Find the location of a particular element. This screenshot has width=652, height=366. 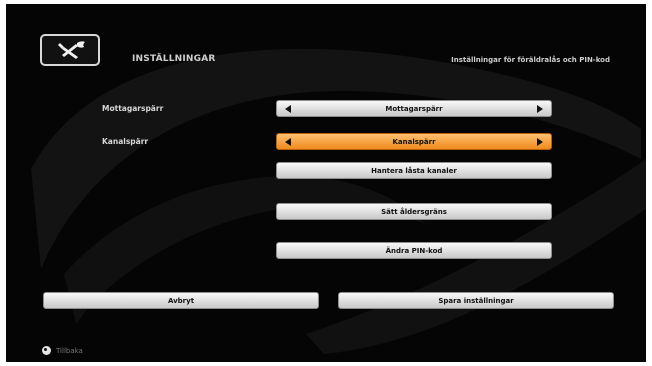

receiver-lock-label: Mottagarspärr is located at coordinates (133, 108).